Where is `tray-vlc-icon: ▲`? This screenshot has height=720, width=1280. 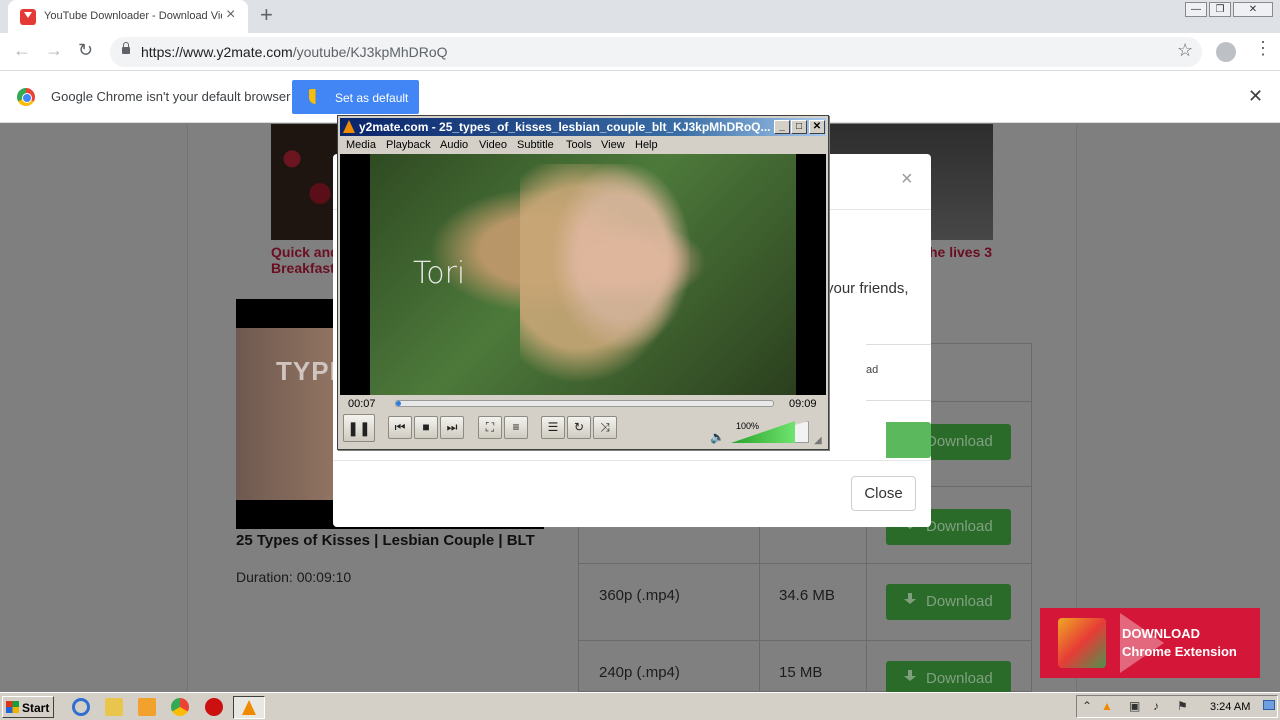
tray-vlc-icon: ▲ is located at coordinates (1107, 706).